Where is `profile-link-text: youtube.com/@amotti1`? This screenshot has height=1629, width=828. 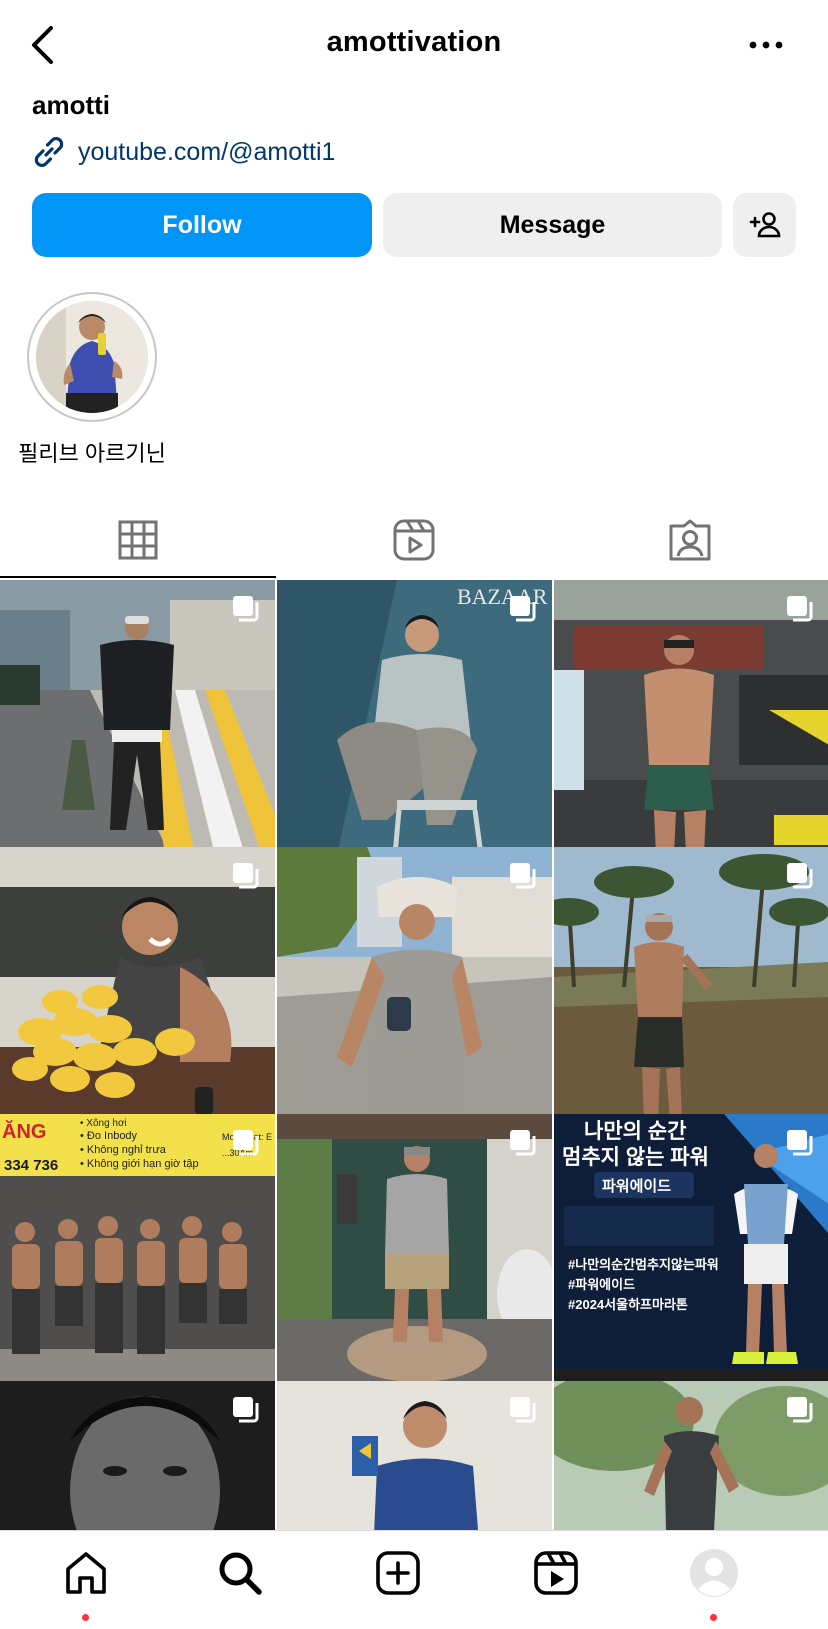
profile-link-text: youtube.com/@amotti1 is located at coordinates (206, 152).